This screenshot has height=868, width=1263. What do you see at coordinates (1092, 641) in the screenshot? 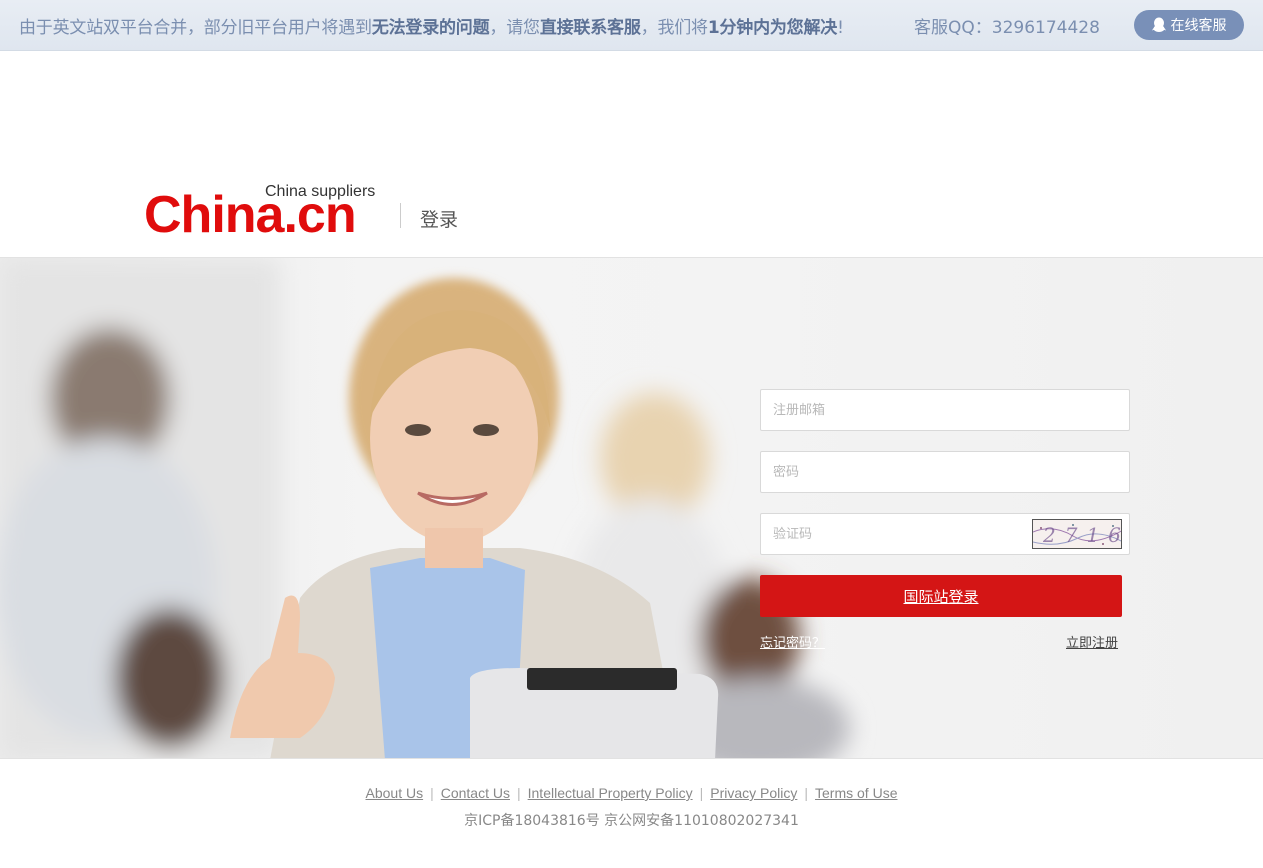
I see `register-link: 立即注册` at bounding box center [1092, 641].